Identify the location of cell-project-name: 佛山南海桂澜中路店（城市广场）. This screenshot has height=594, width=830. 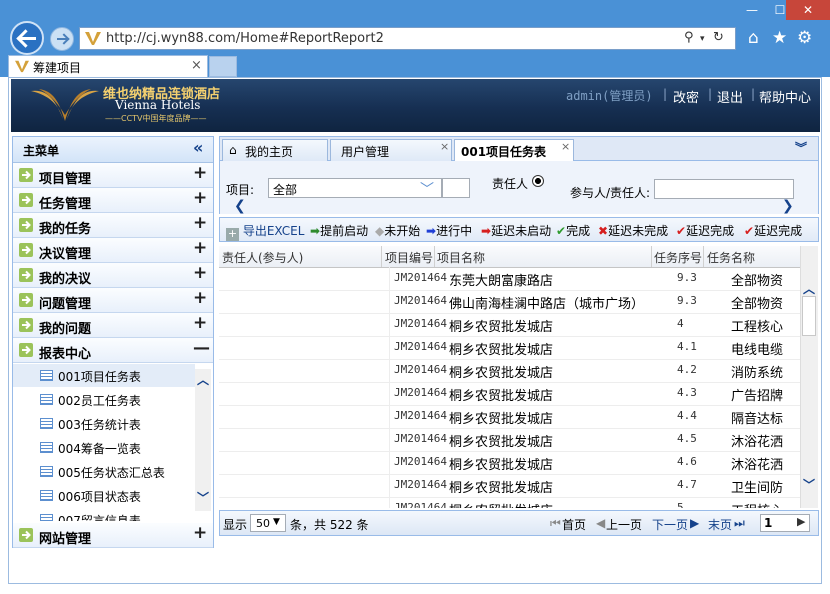
(547, 304).